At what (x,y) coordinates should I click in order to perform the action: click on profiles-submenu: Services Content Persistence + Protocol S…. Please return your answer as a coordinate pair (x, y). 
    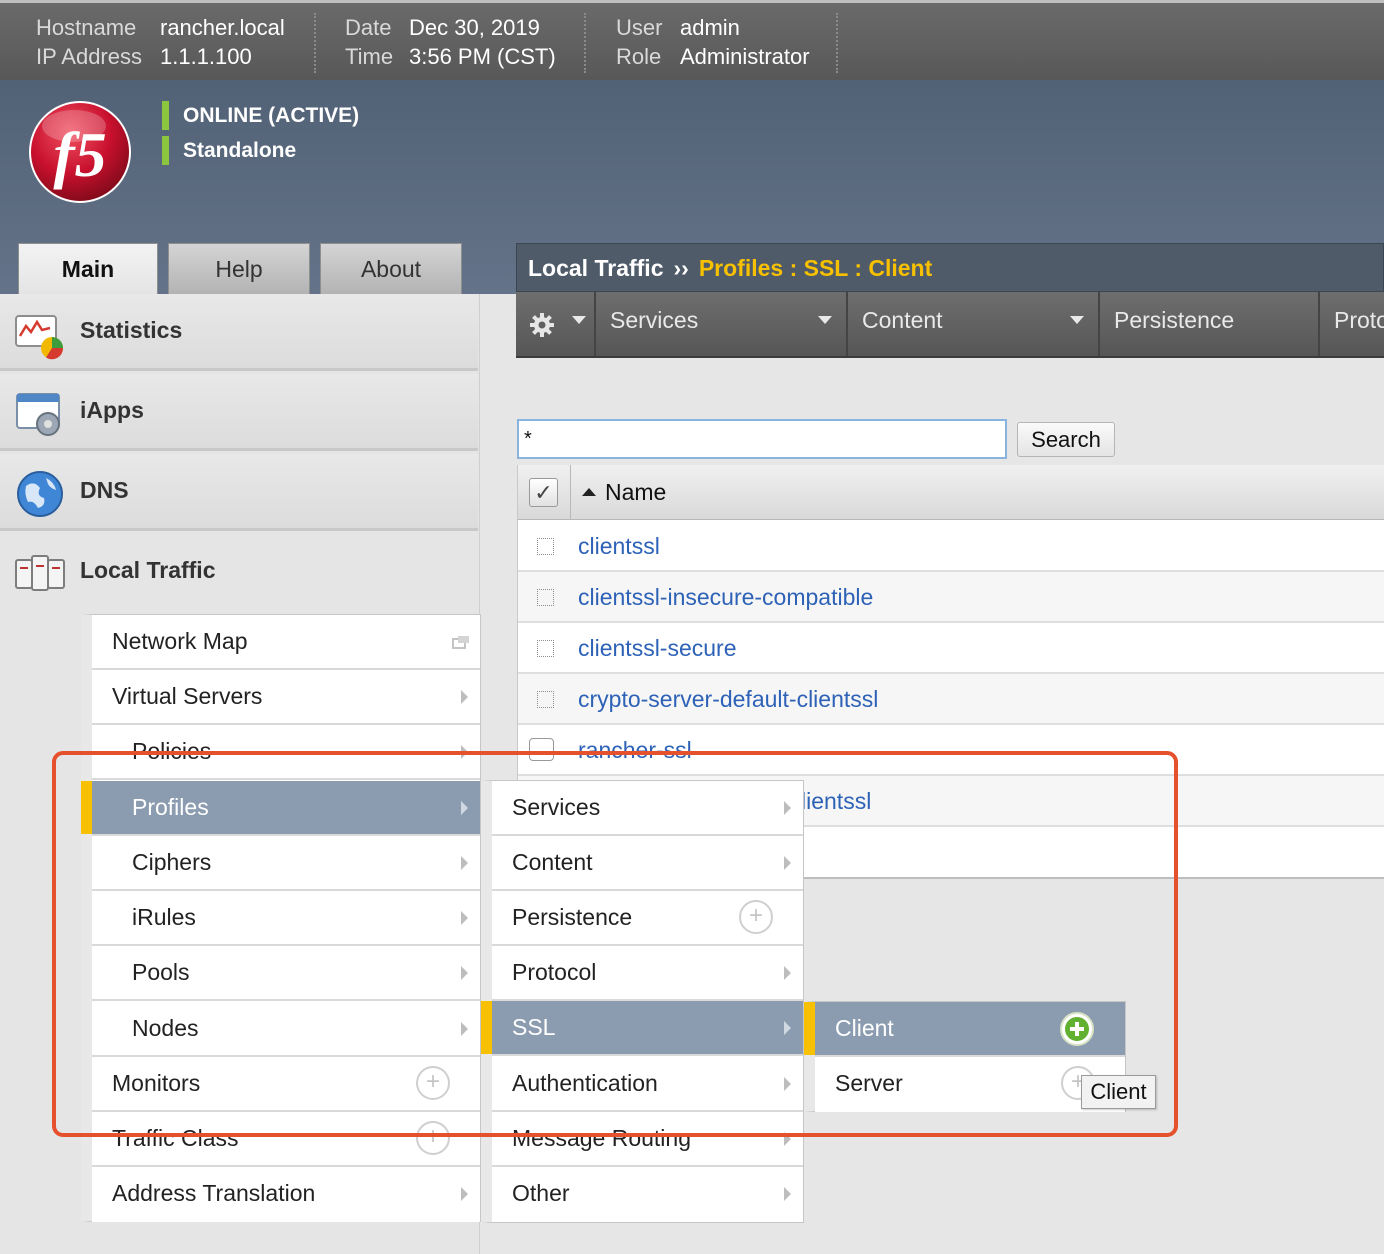
    Looking at the image, I should click on (642, 1001).